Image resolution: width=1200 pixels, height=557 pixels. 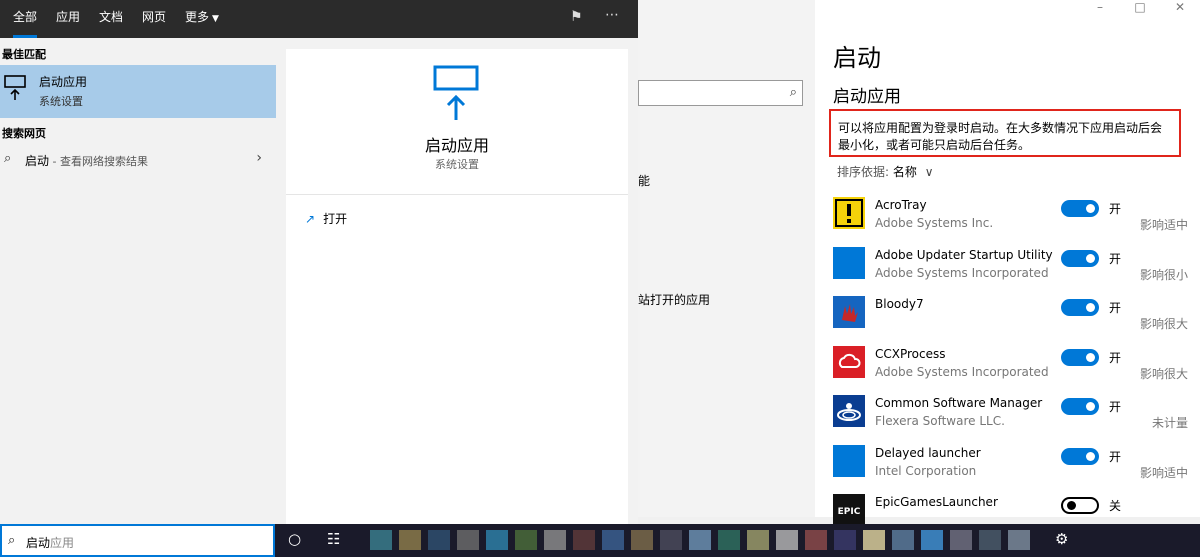 What do you see at coordinates (1169, 423) in the screenshot?
I see `startup-impact: 未计量` at bounding box center [1169, 423].